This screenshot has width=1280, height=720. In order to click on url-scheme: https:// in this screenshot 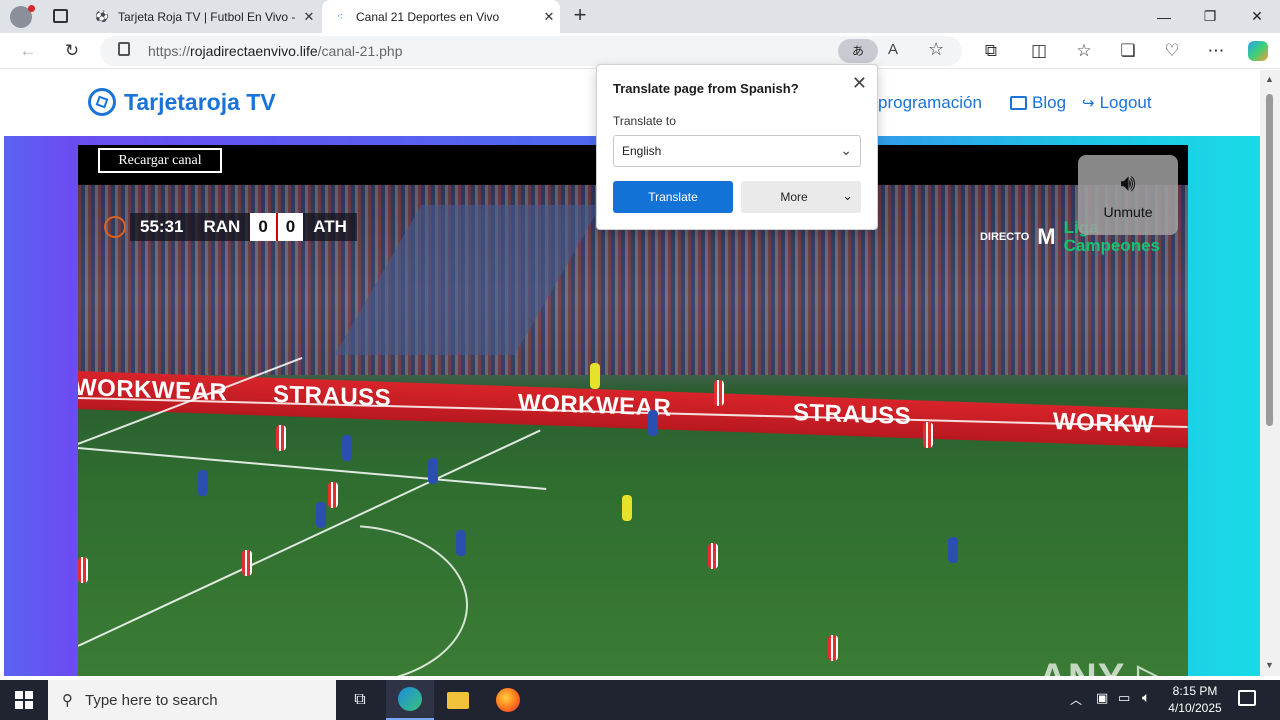, I will do `click(169, 51)`.